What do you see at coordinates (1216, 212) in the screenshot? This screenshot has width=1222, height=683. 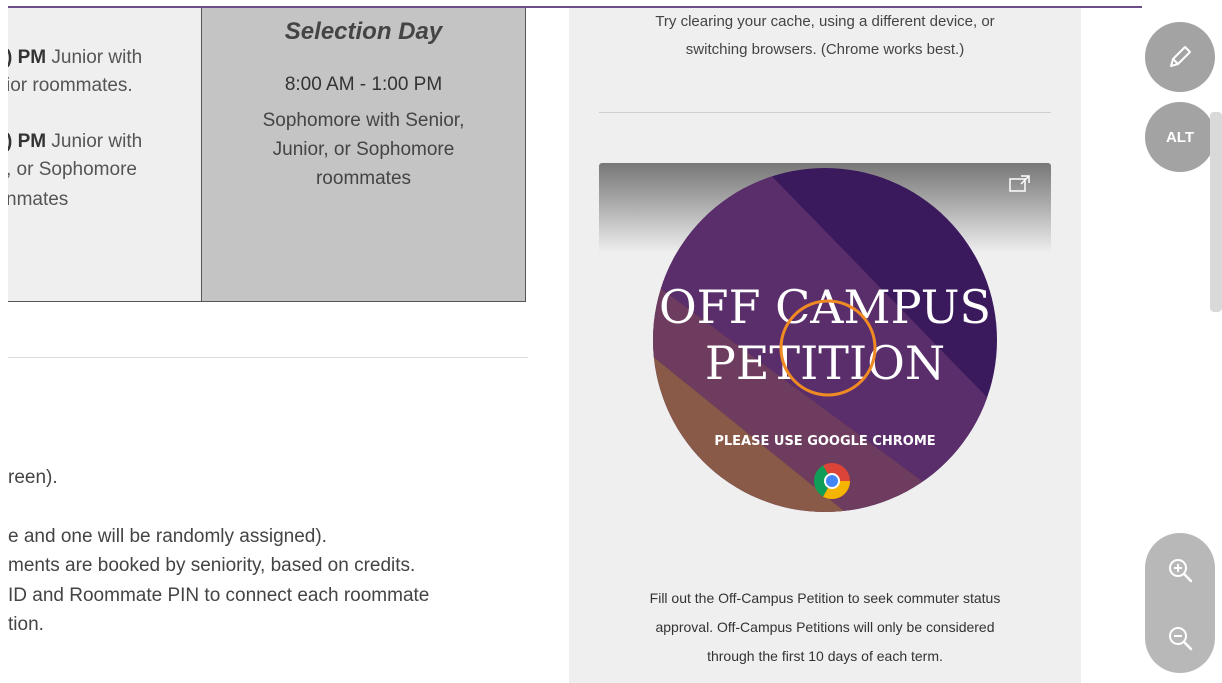 I see `vertical-scrollbar` at bounding box center [1216, 212].